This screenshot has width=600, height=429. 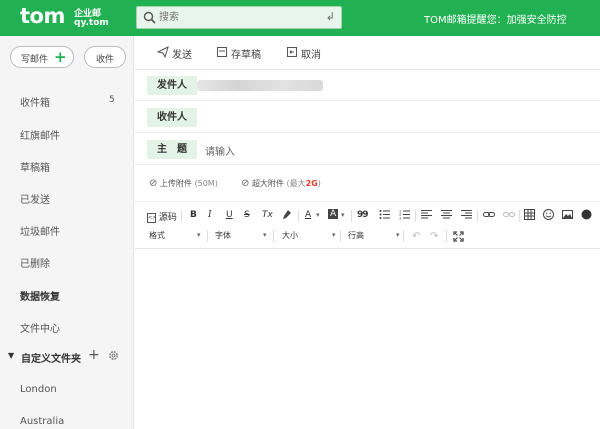 I want to click on sidebar-item-flagged: 红旗邮件, so click(x=40, y=134).